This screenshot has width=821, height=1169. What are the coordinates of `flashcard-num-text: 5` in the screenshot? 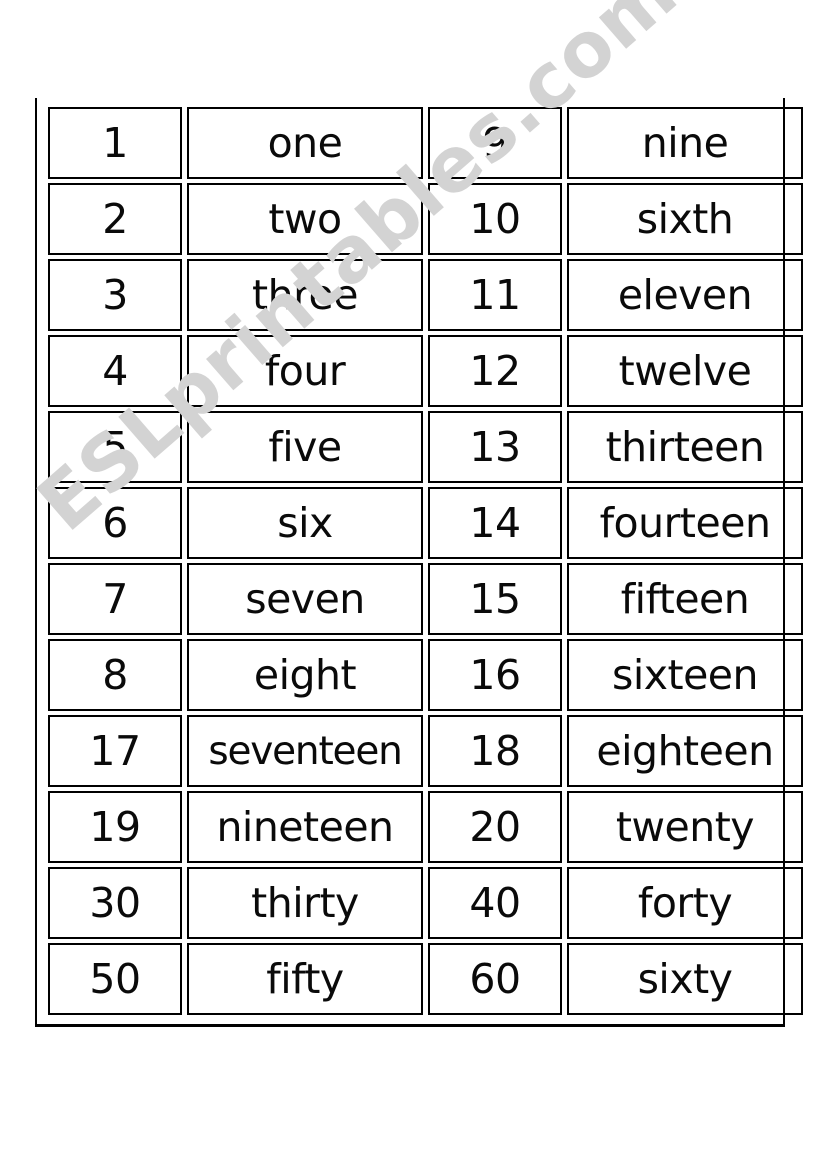 It's located at (115, 446).